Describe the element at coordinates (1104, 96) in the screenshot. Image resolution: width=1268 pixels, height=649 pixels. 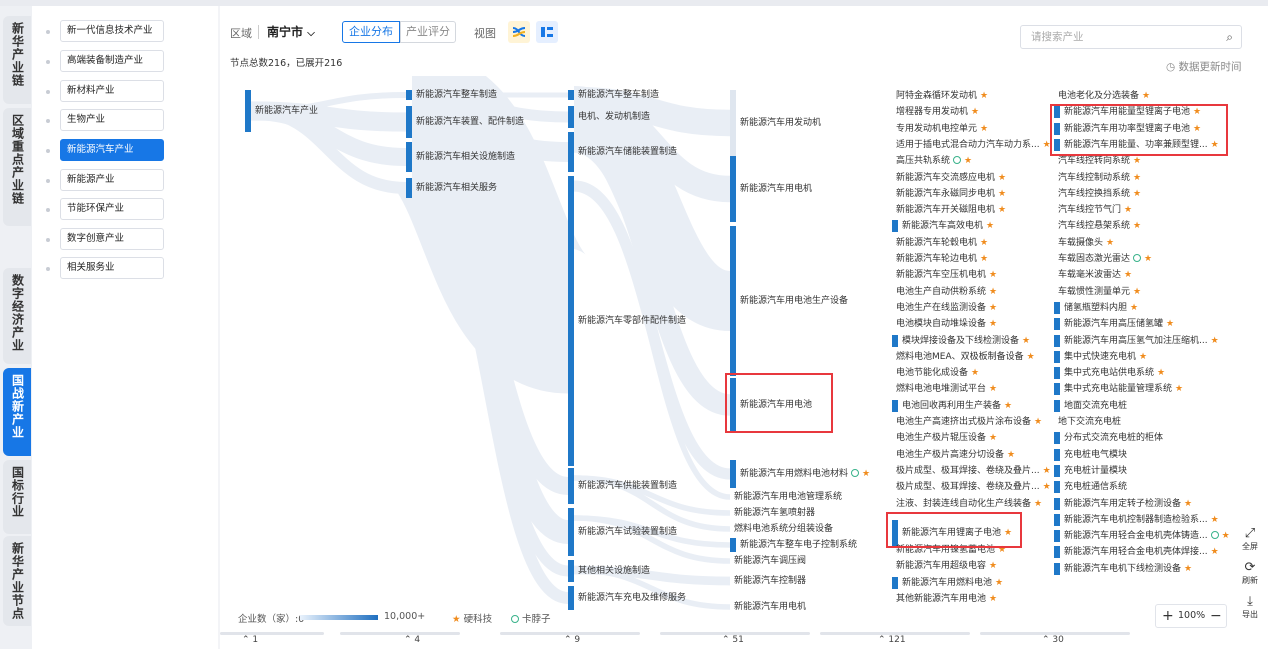
I see `tree-node: 电池老化及分选装备 ★` at that location.